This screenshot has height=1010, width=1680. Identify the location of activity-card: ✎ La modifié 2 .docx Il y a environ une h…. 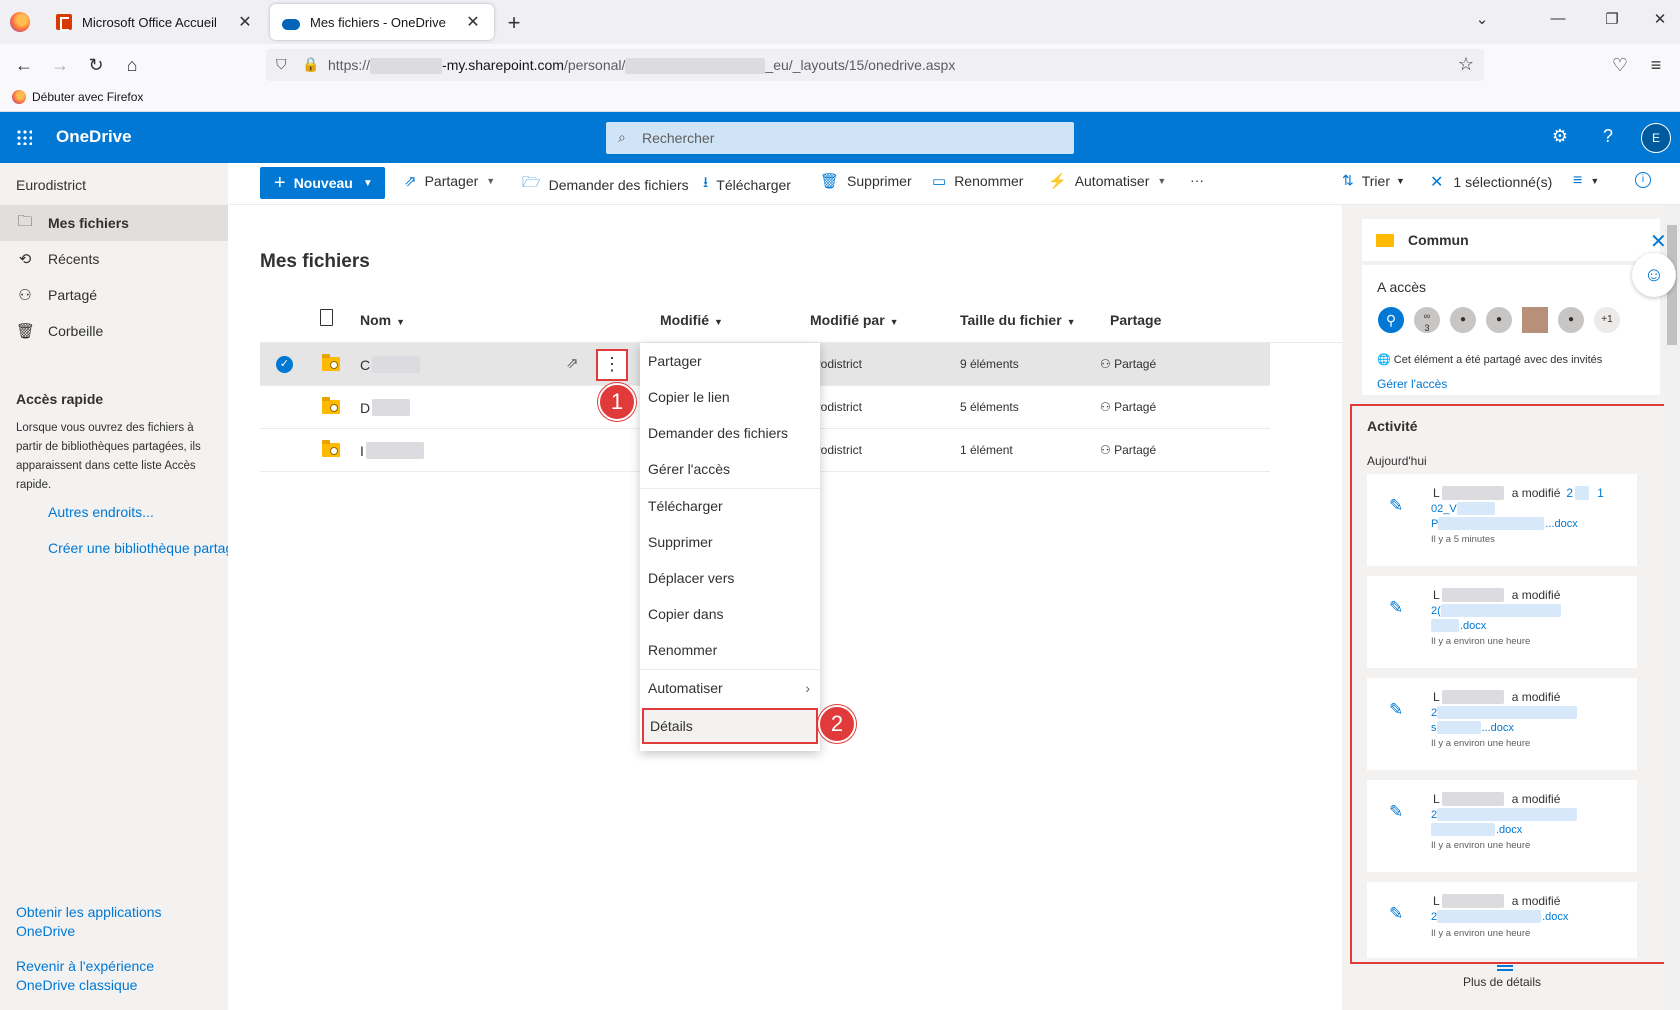
(1502, 920).